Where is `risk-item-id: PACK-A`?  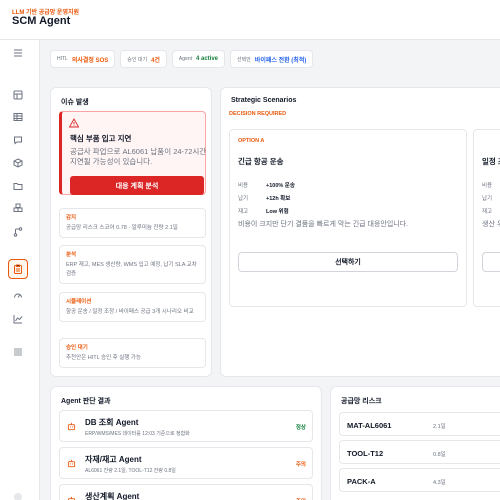
risk-item-id: PACK-A is located at coordinates (361, 481).